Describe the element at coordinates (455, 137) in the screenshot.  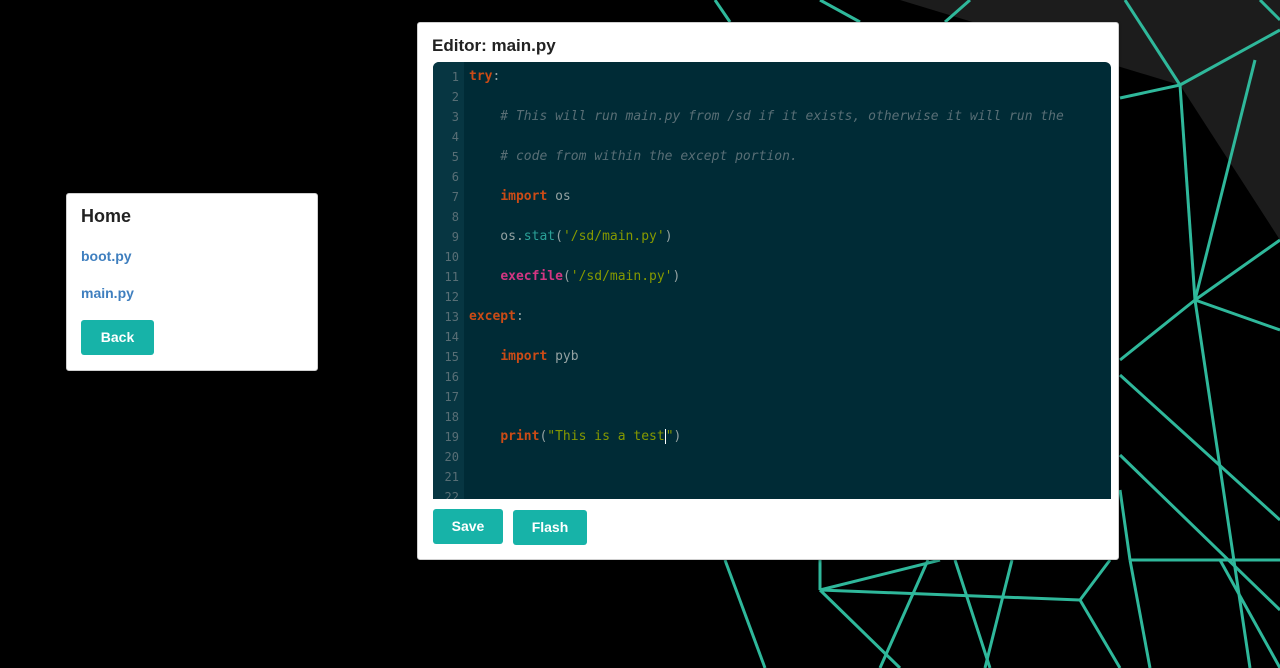
I see `line-number: 4` at that location.